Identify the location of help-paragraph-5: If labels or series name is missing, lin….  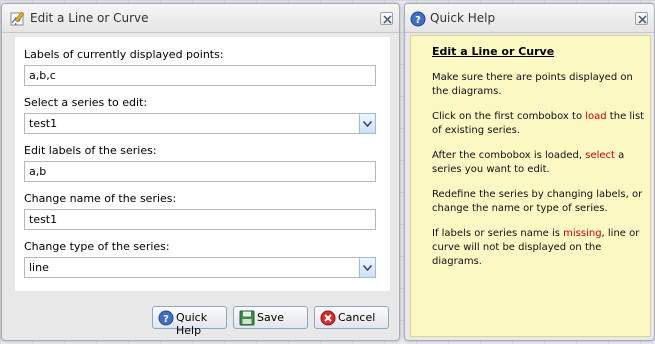
(536, 247).